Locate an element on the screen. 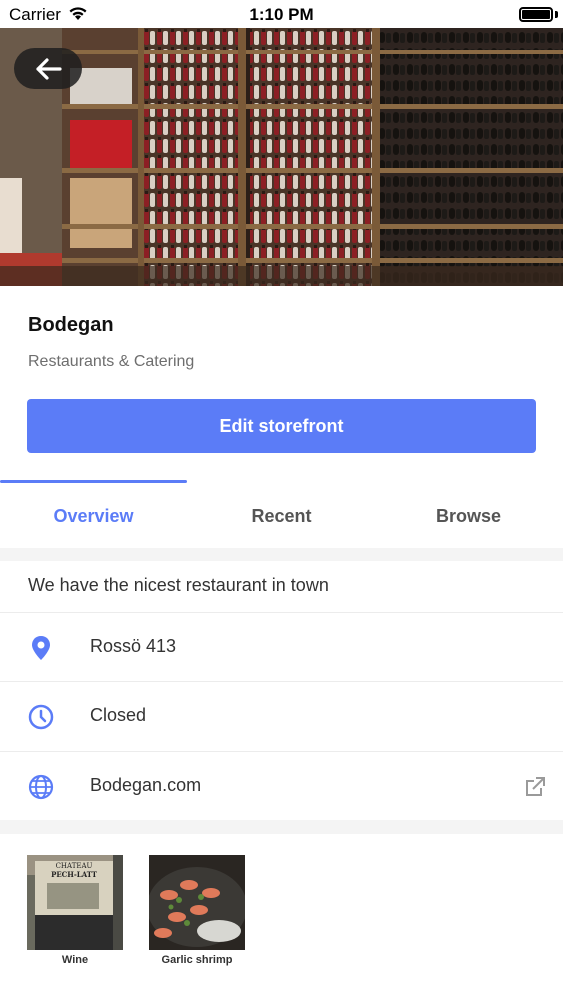 The image size is (563, 1000). wine-caption: Wine is located at coordinates (75, 960).